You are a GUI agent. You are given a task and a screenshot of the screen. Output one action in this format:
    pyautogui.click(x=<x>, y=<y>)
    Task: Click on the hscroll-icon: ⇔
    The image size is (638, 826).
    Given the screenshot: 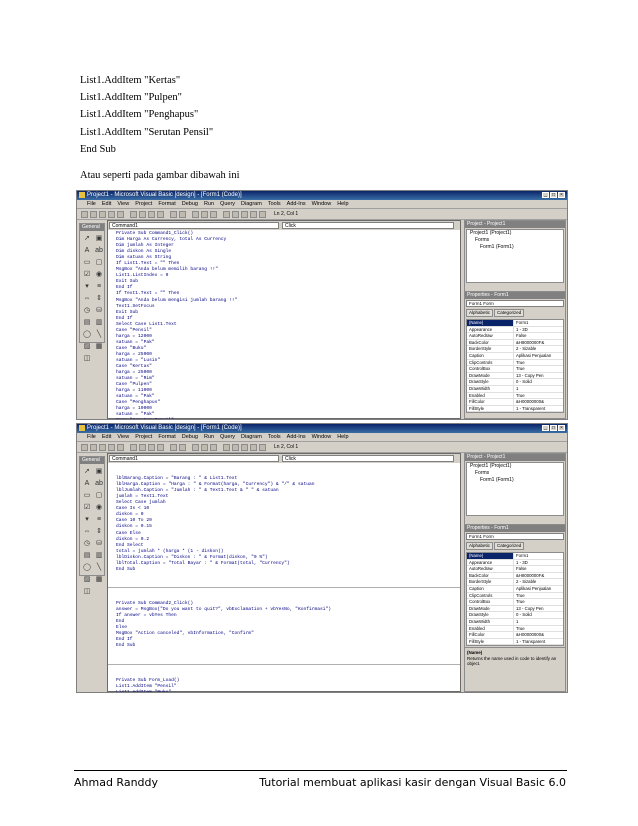 What is the action you would take?
    pyautogui.click(x=87, y=298)
    